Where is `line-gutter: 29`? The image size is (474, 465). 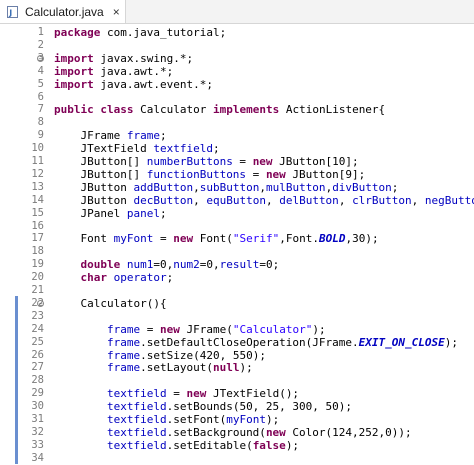
line-gutter: 29 is located at coordinates (25, 393).